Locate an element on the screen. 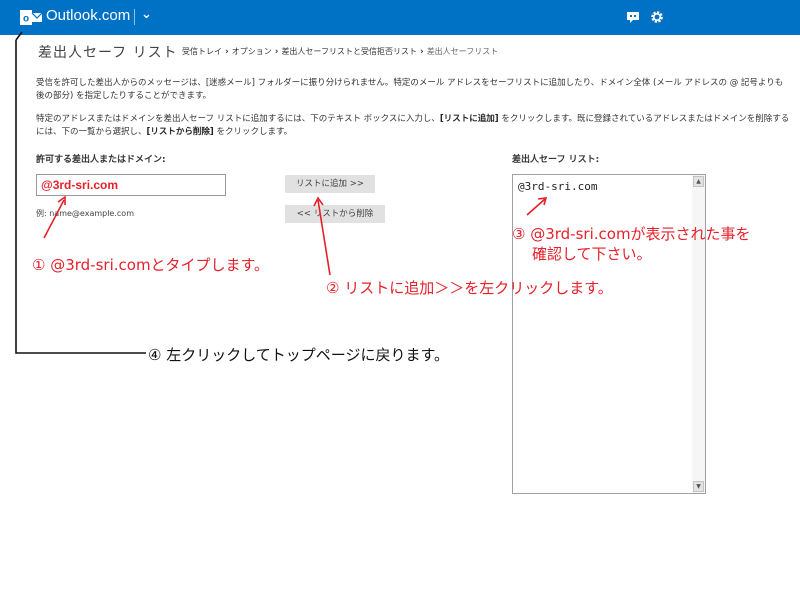  scroll-up-arrow-icon: ▲ is located at coordinates (698, 181).